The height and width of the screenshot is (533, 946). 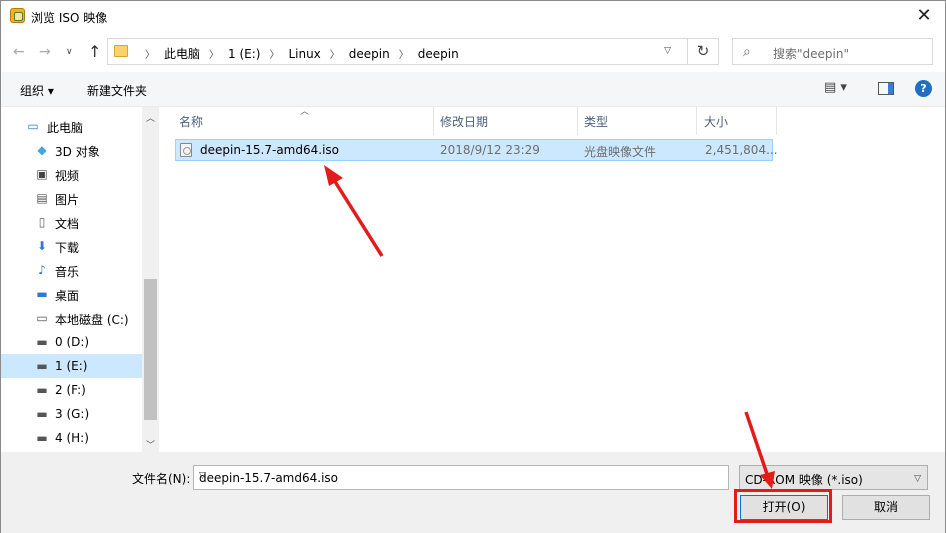 I want to click on file-name: deepin-15.7-amd64.iso, so click(x=269, y=150).